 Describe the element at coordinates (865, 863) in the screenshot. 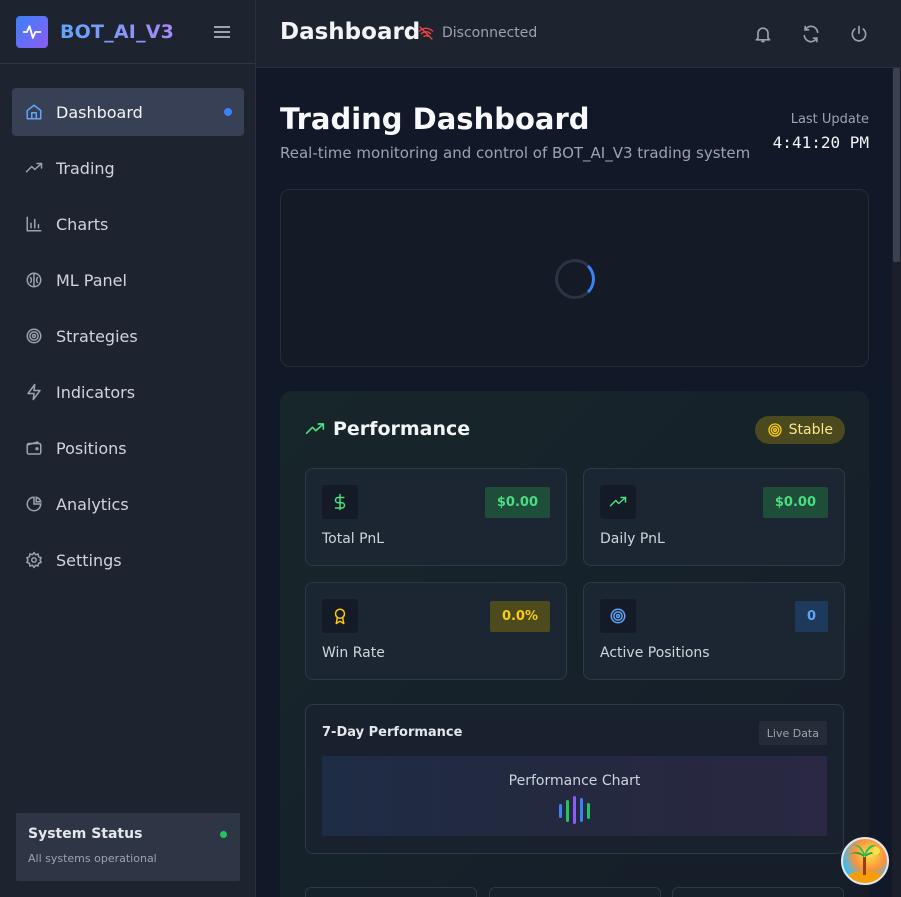

I see `palm-island-icon` at that location.